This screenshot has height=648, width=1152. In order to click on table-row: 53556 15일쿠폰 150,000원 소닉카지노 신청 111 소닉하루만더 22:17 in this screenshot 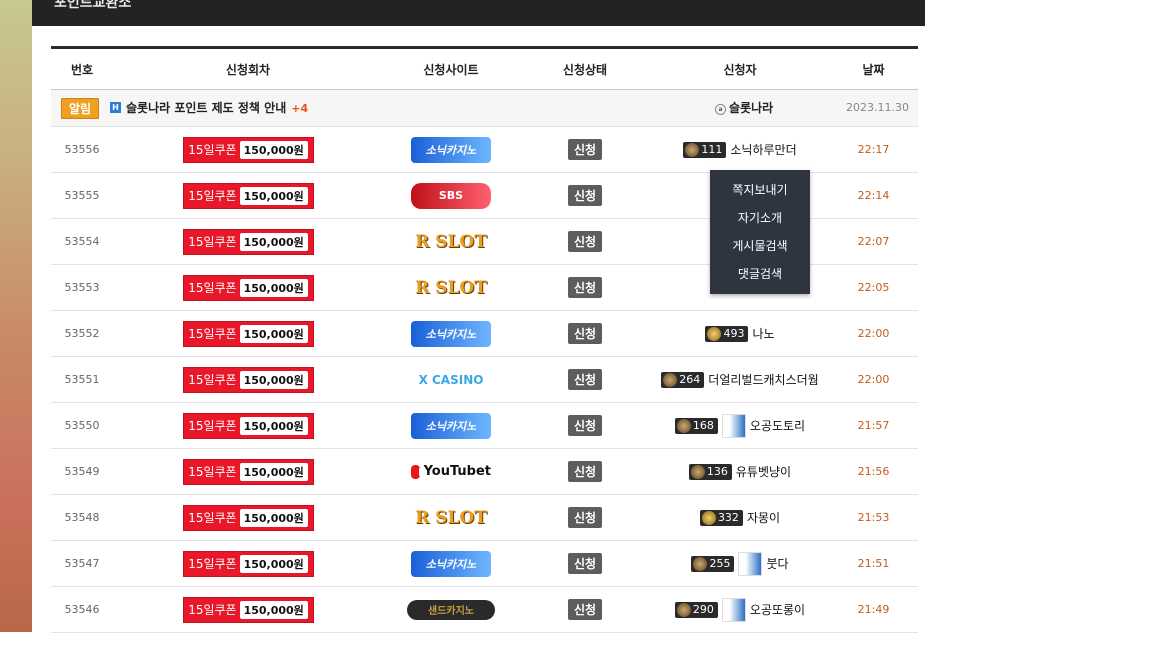, I will do `click(484, 150)`.